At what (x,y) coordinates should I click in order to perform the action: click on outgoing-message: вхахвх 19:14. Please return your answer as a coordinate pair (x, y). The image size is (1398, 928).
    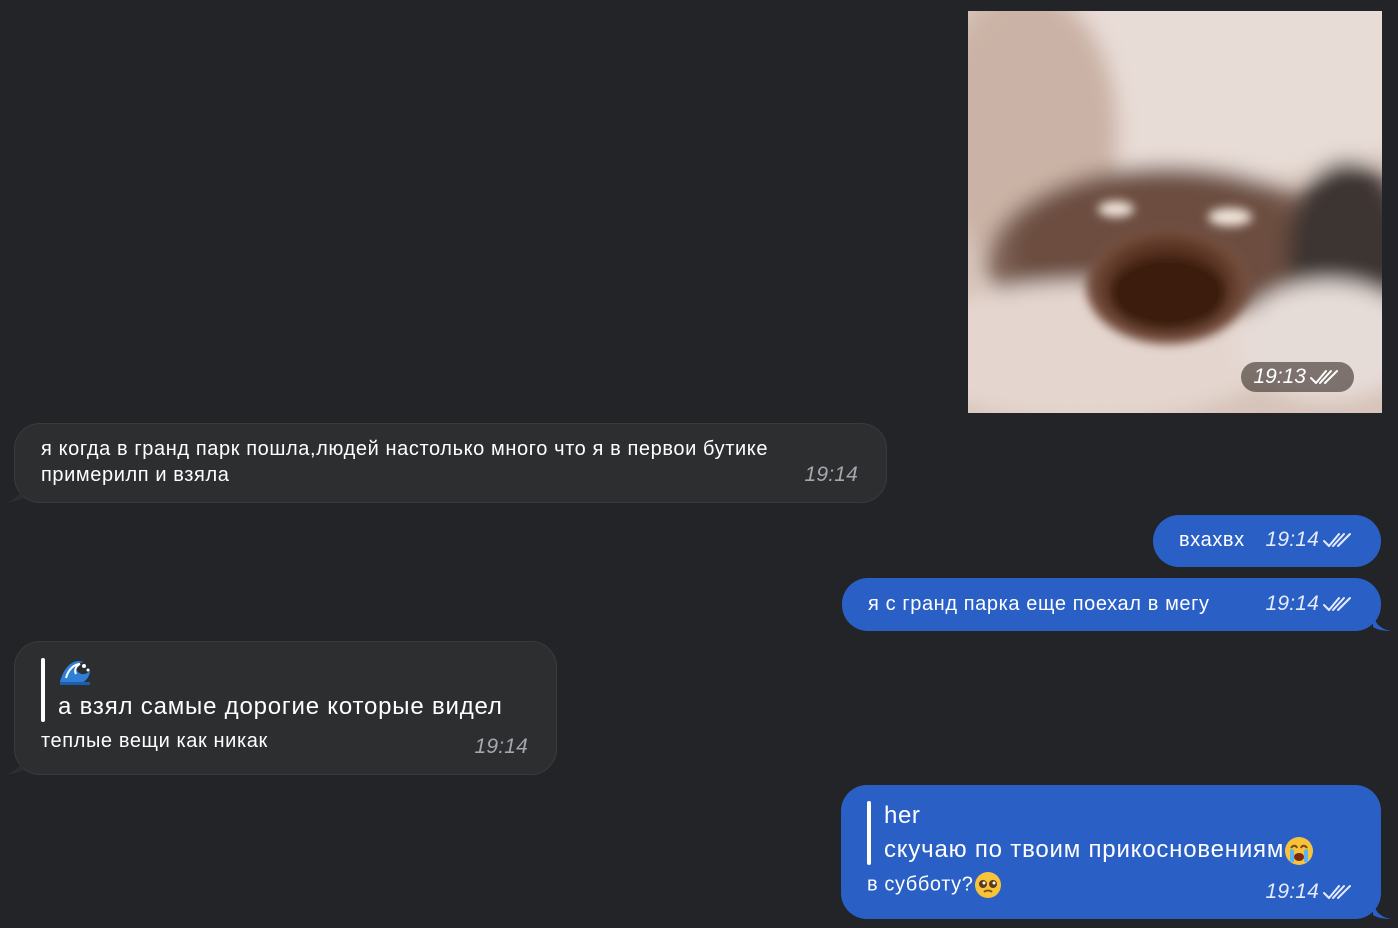
    Looking at the image, I should click on (1267, 541).